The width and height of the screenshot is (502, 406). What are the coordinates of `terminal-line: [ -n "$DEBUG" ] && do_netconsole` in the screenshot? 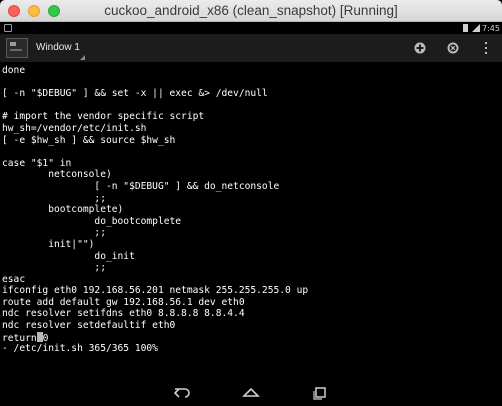 It's located at (141, 186).